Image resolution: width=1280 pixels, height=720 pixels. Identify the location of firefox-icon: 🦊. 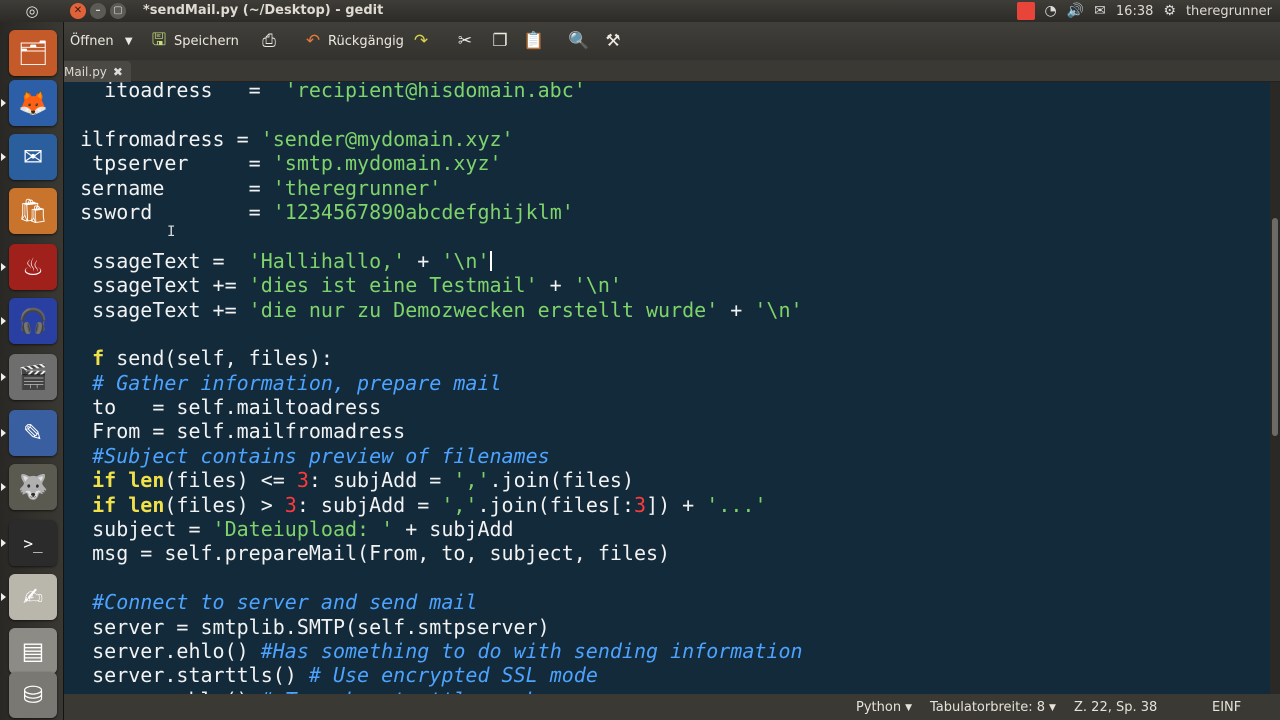
(33, 103).